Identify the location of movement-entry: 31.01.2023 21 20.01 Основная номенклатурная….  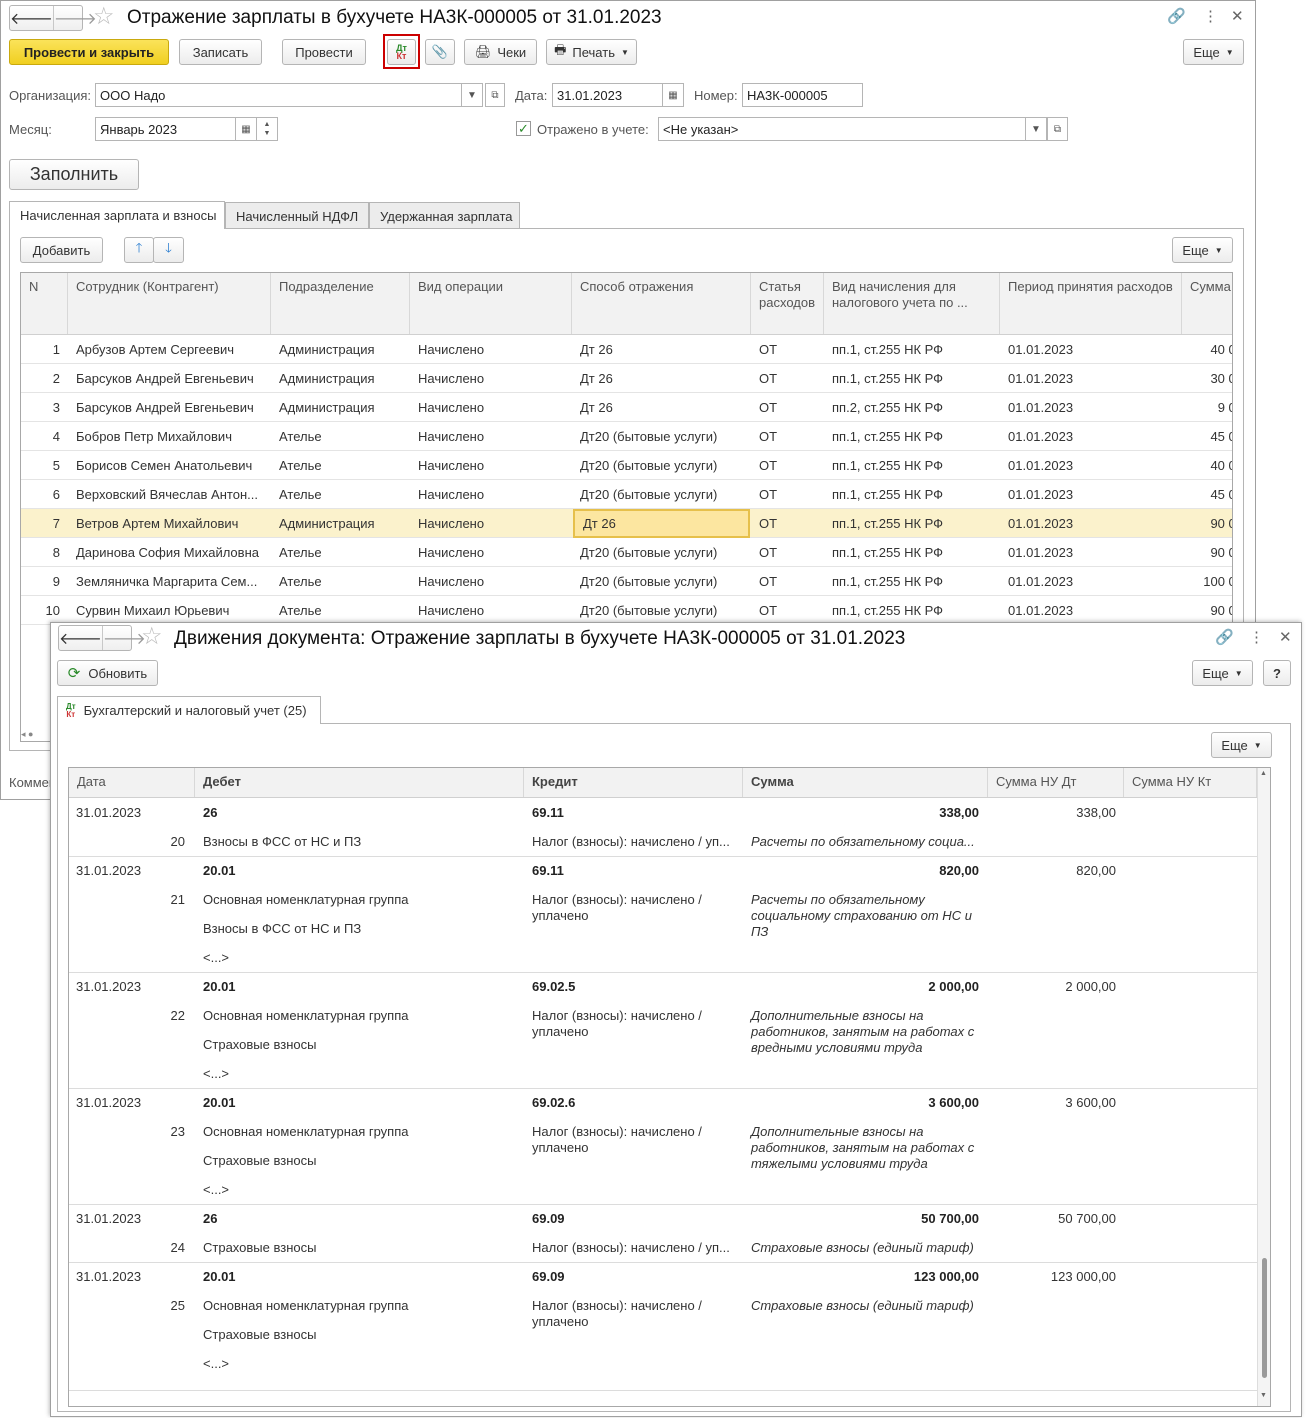
(663, 914).